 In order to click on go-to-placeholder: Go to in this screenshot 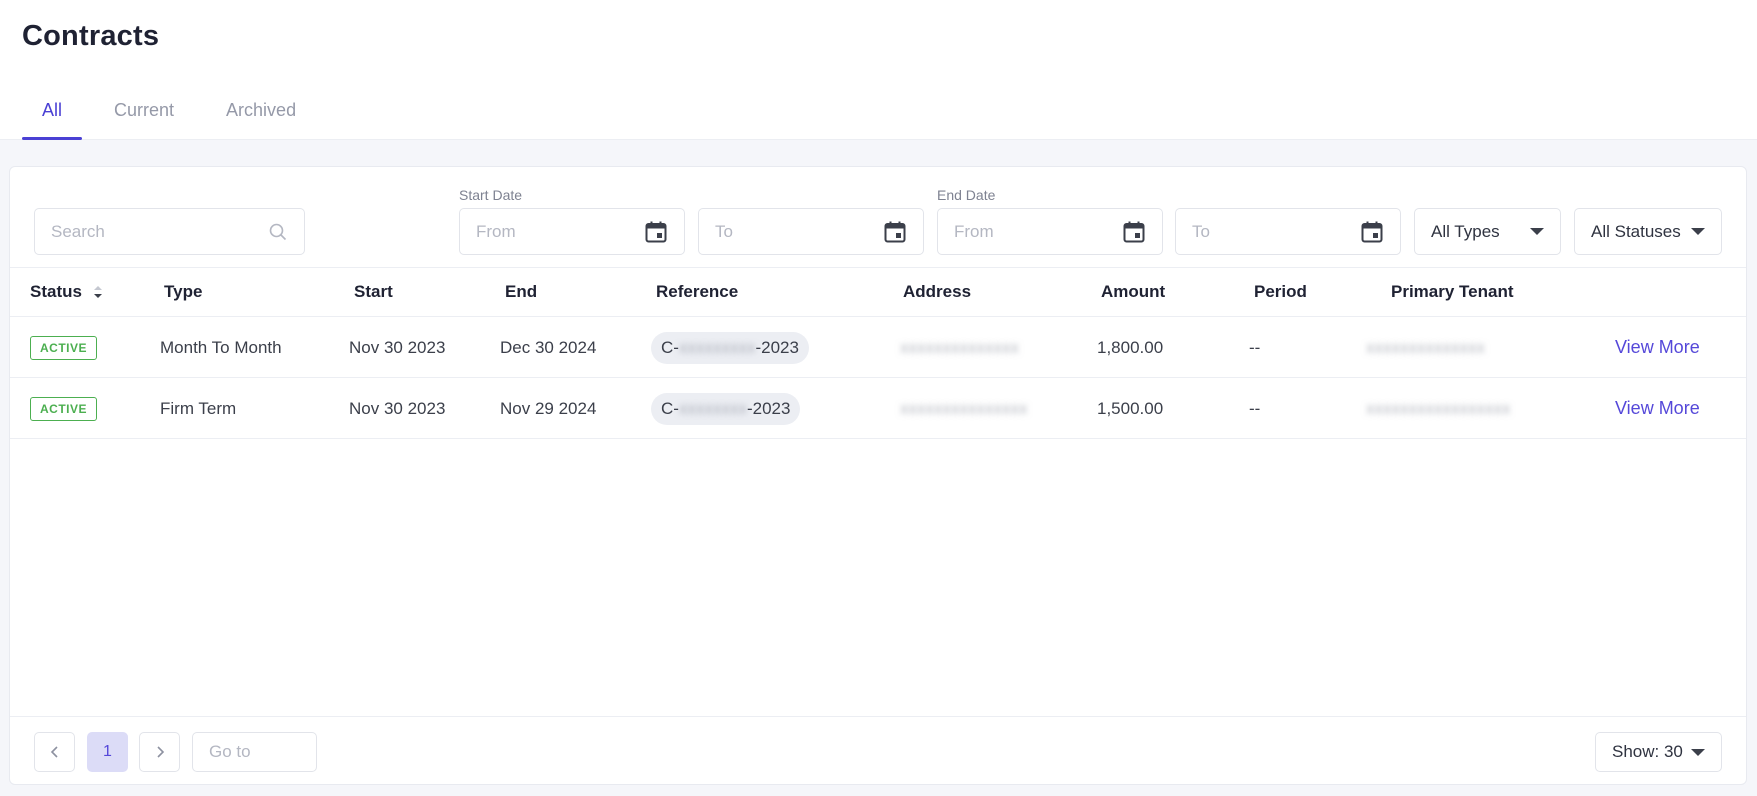, I will do `click(230, 751)`.